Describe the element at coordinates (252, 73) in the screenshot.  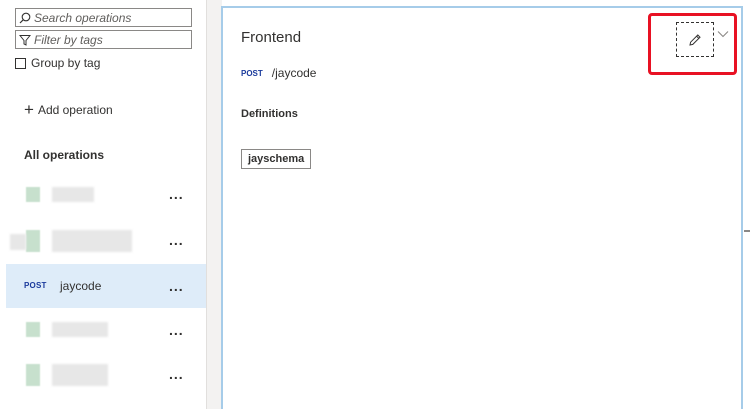
I see `endpoint-method: POST` at that location.